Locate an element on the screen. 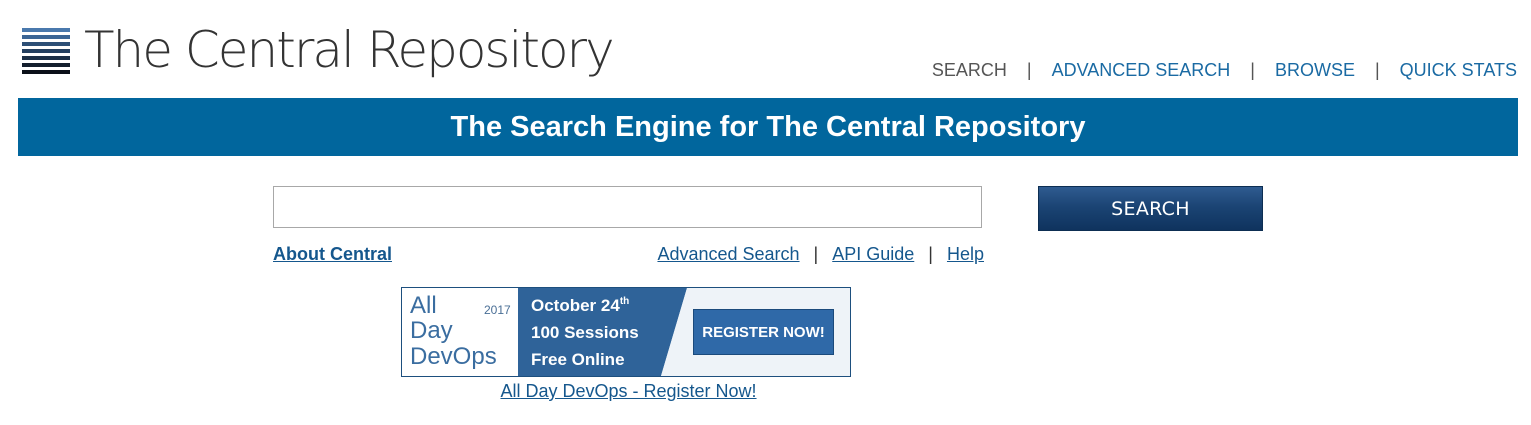  search-input is located at coordinates (627, 207).